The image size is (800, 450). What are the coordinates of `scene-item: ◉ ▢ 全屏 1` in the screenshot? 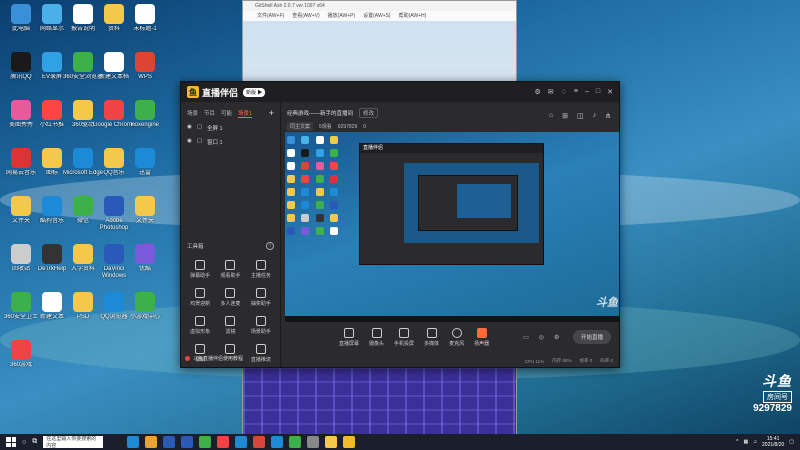 It's located at (230, 128).